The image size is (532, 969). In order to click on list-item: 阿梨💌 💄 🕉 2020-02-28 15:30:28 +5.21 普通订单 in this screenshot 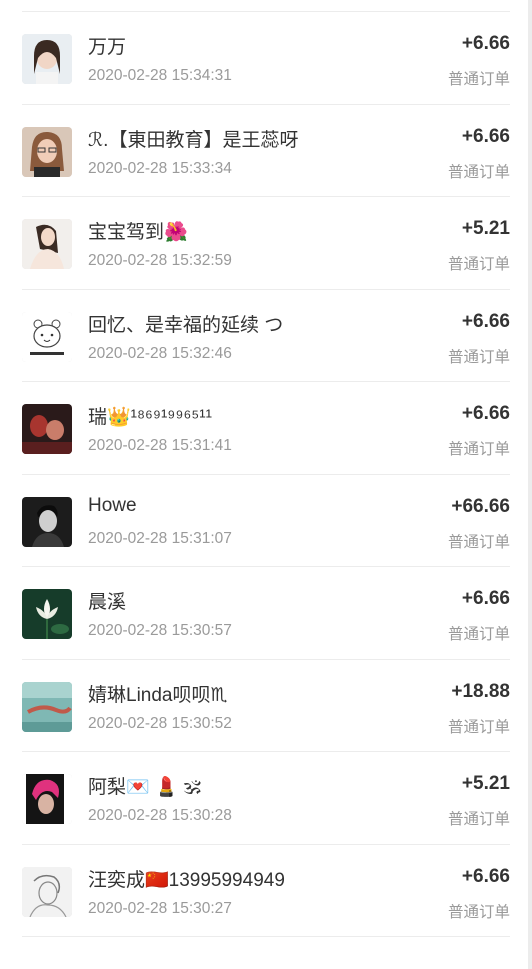, I will do `click(266, 798)`.